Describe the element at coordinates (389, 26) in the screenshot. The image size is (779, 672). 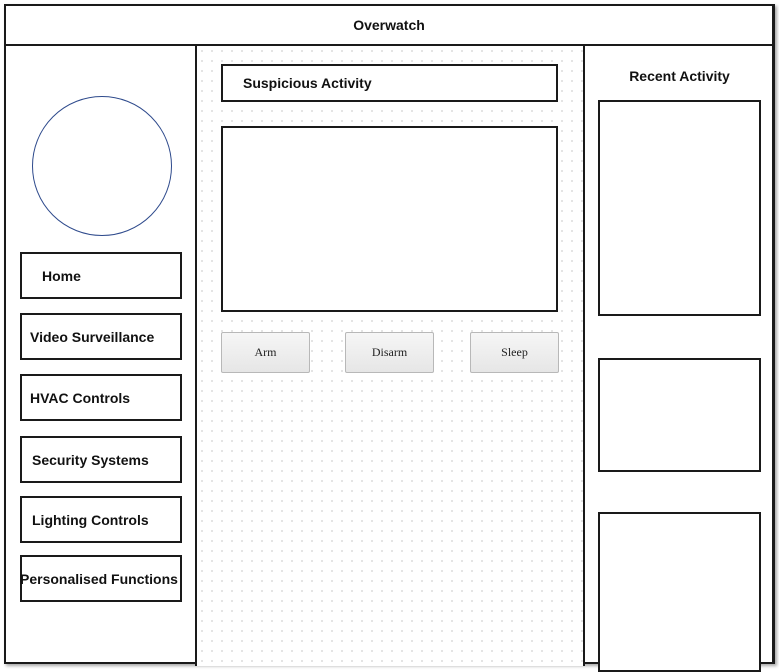
I see `app-title: Overwatch` at that location.